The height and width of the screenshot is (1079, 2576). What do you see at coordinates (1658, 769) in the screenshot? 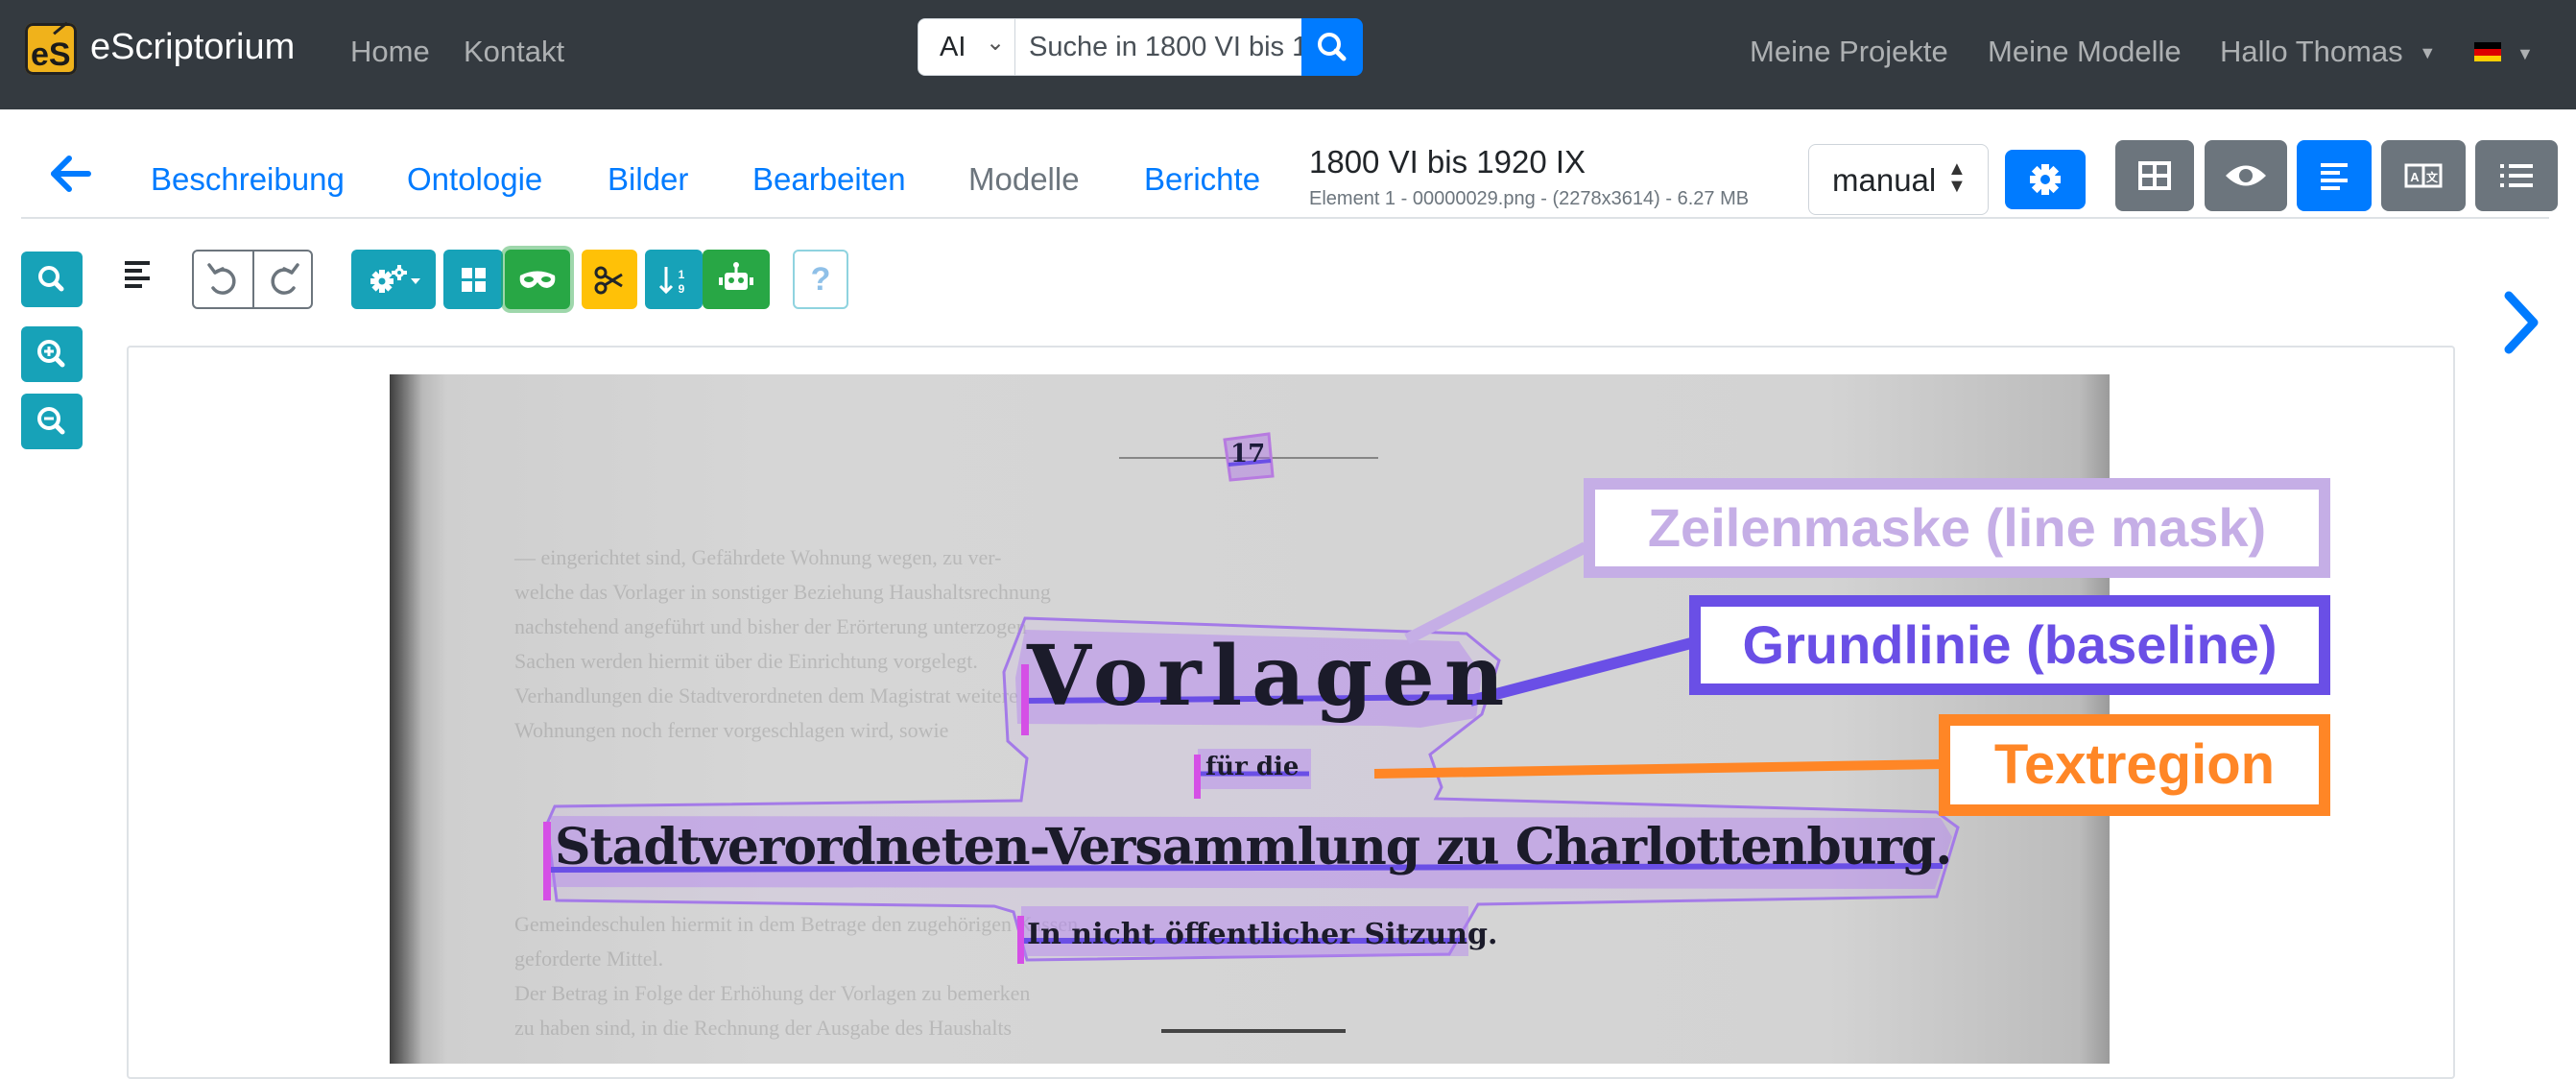
I see `textregion-leader-line` at bounding box center [1658, 769].